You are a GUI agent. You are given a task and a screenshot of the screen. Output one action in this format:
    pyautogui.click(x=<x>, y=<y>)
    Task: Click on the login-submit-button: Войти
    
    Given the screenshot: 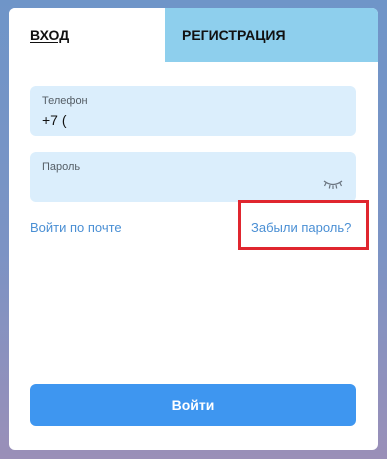 What is the action you would take?
    pyautogui.click(x=193, y=405)
    